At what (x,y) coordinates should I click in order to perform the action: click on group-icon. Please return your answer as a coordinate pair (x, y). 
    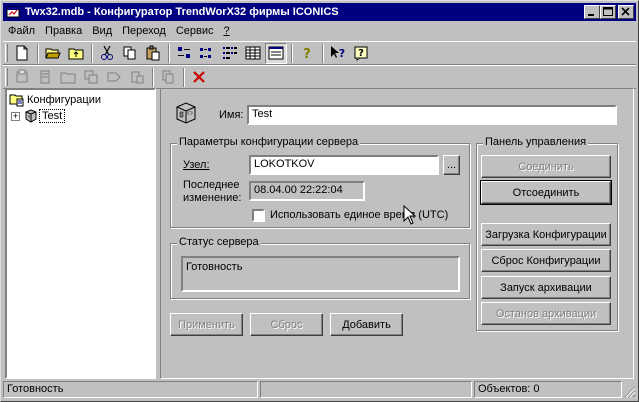
    Looking at the image, I should click on (91, 77).